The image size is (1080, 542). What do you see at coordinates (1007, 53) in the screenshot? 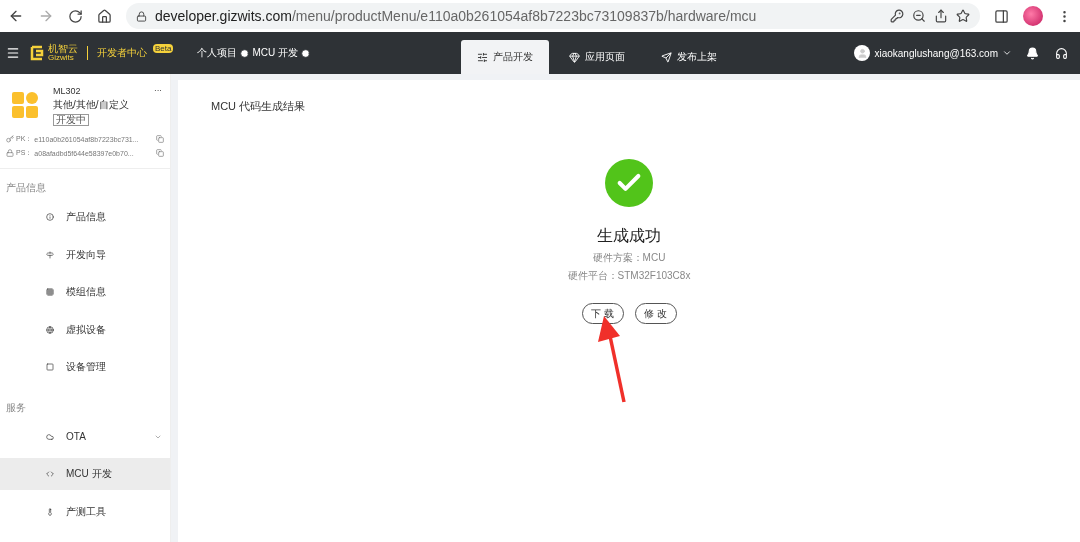
I see `dropdown-icon` at bounding box center [1007, 53].